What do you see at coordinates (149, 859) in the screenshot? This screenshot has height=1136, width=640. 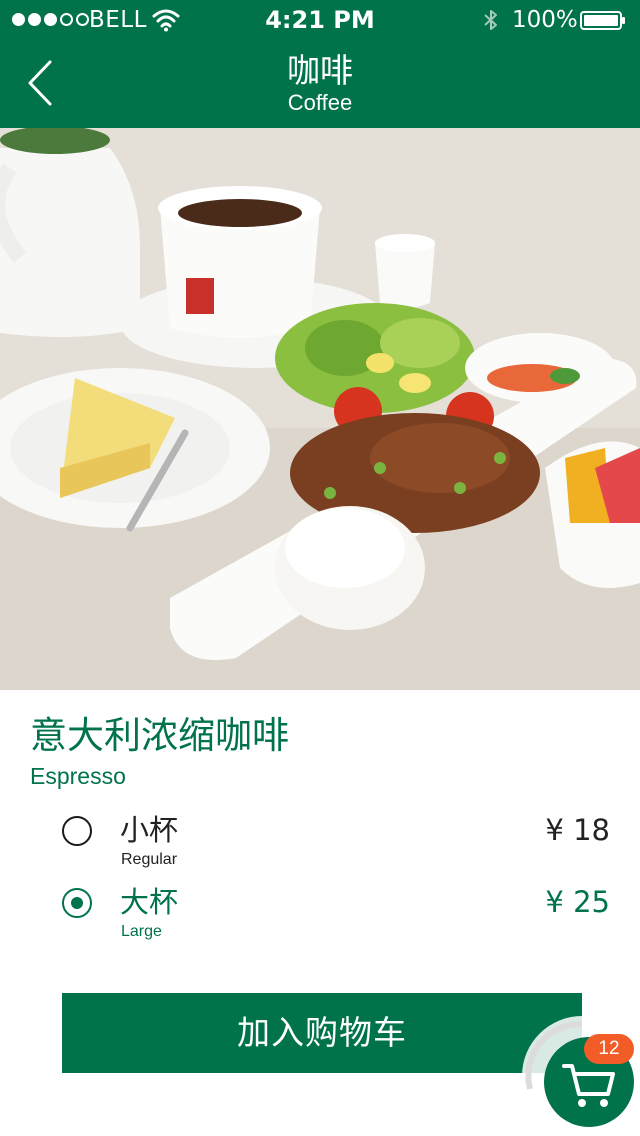 I see `size-sublabel: Regular` at bounding box center [149, 859].